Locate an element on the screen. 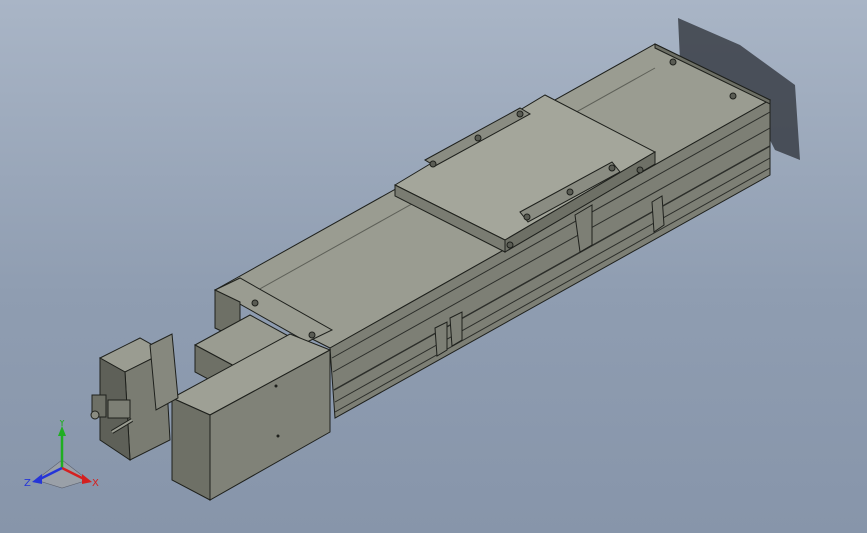  triad-z-label: Z is located at coordinates (27, 483).